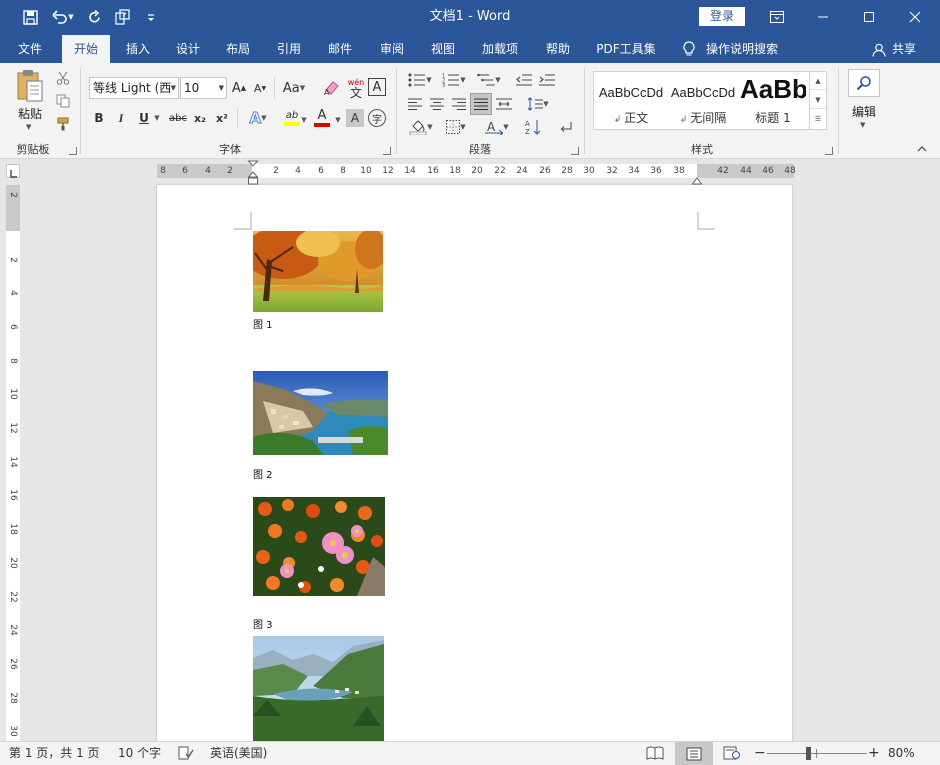 This screenshot has height=765, width=940. Describe the element at coordinates (420, 80) in the screenshot. I see `bullets-button: ▼` at that location.